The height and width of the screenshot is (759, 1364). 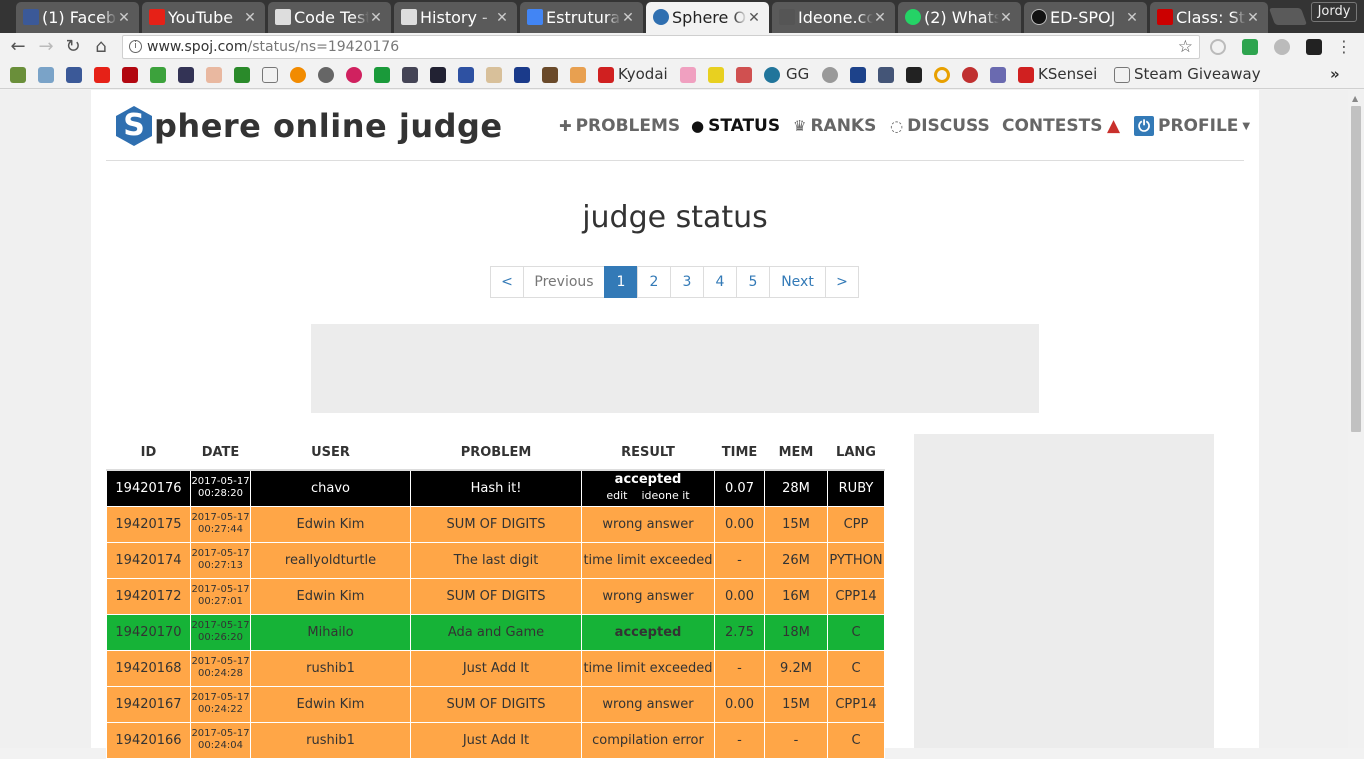 I want to click on tab-class: Class: St ✕, so click(x=1209, y=17).